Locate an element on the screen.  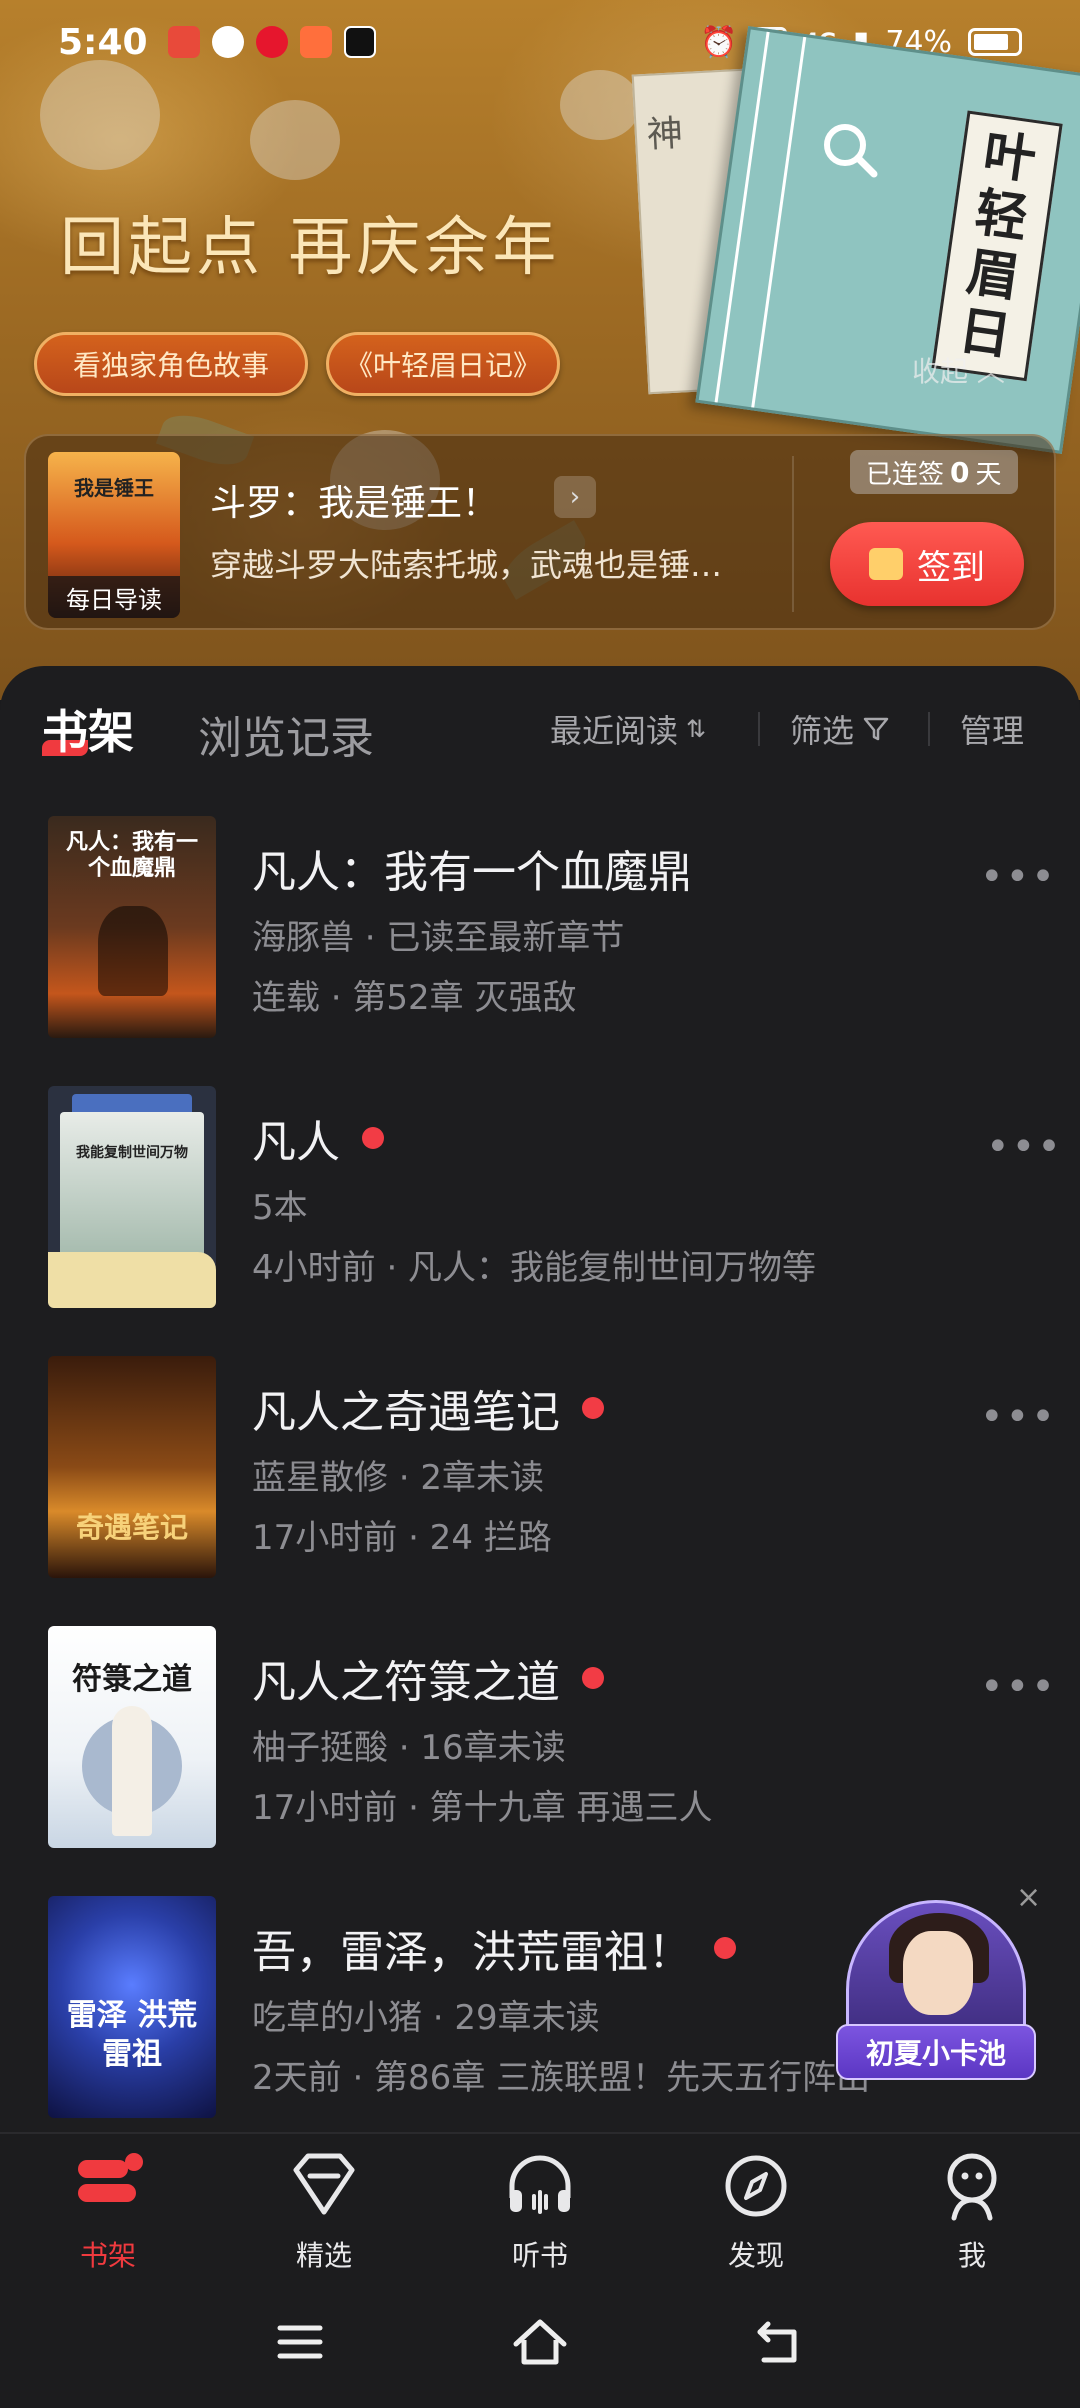
book-latest-chapter: 2天前 · 第86章 三族联盟！先天五行阵出 is located at coordinates (561, 2078).